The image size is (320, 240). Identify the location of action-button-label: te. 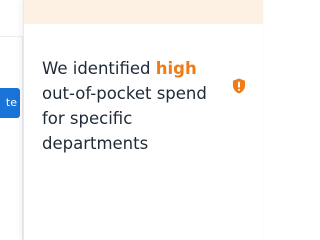
(11, 102).